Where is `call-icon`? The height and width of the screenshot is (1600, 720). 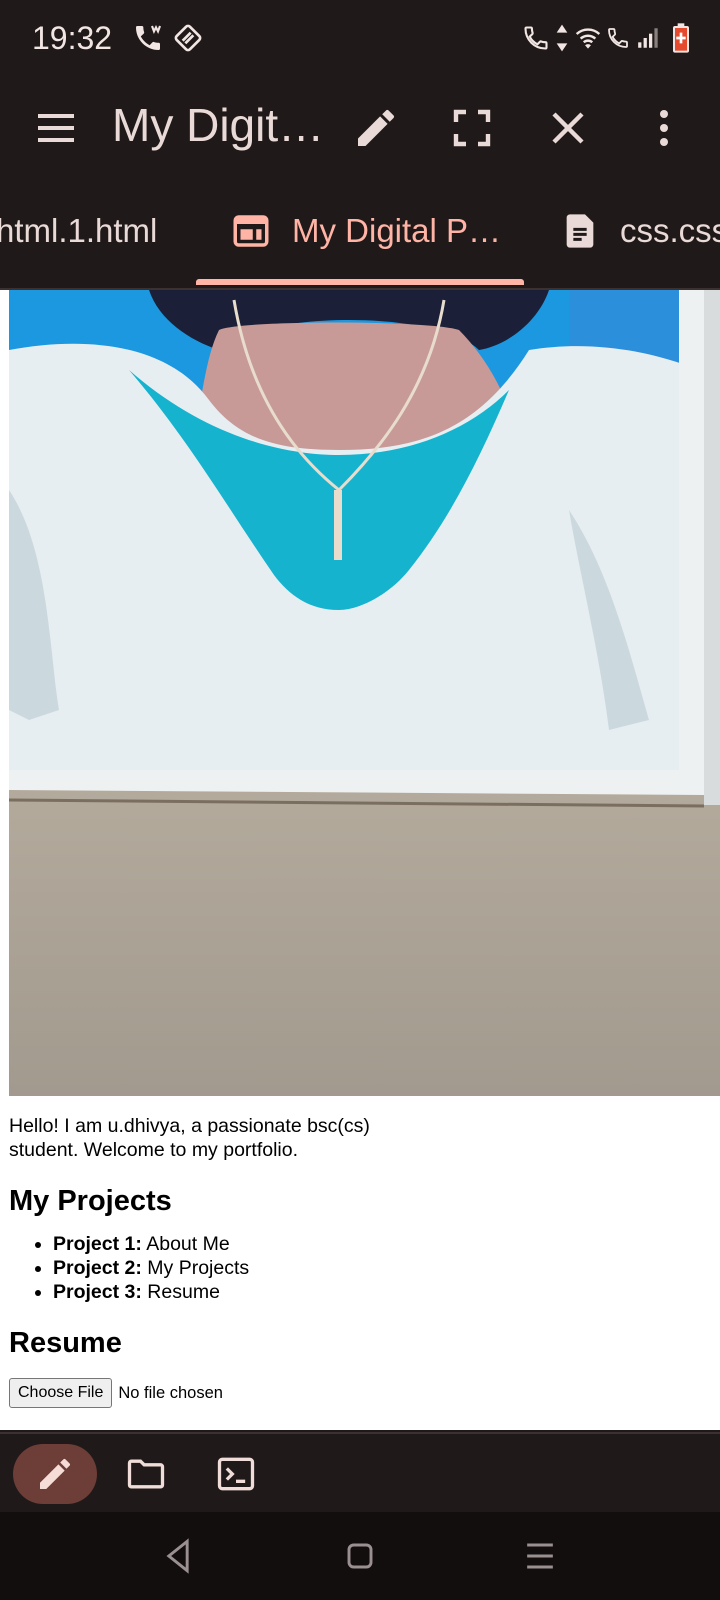 call-icon is located at coordinates (536, 38).